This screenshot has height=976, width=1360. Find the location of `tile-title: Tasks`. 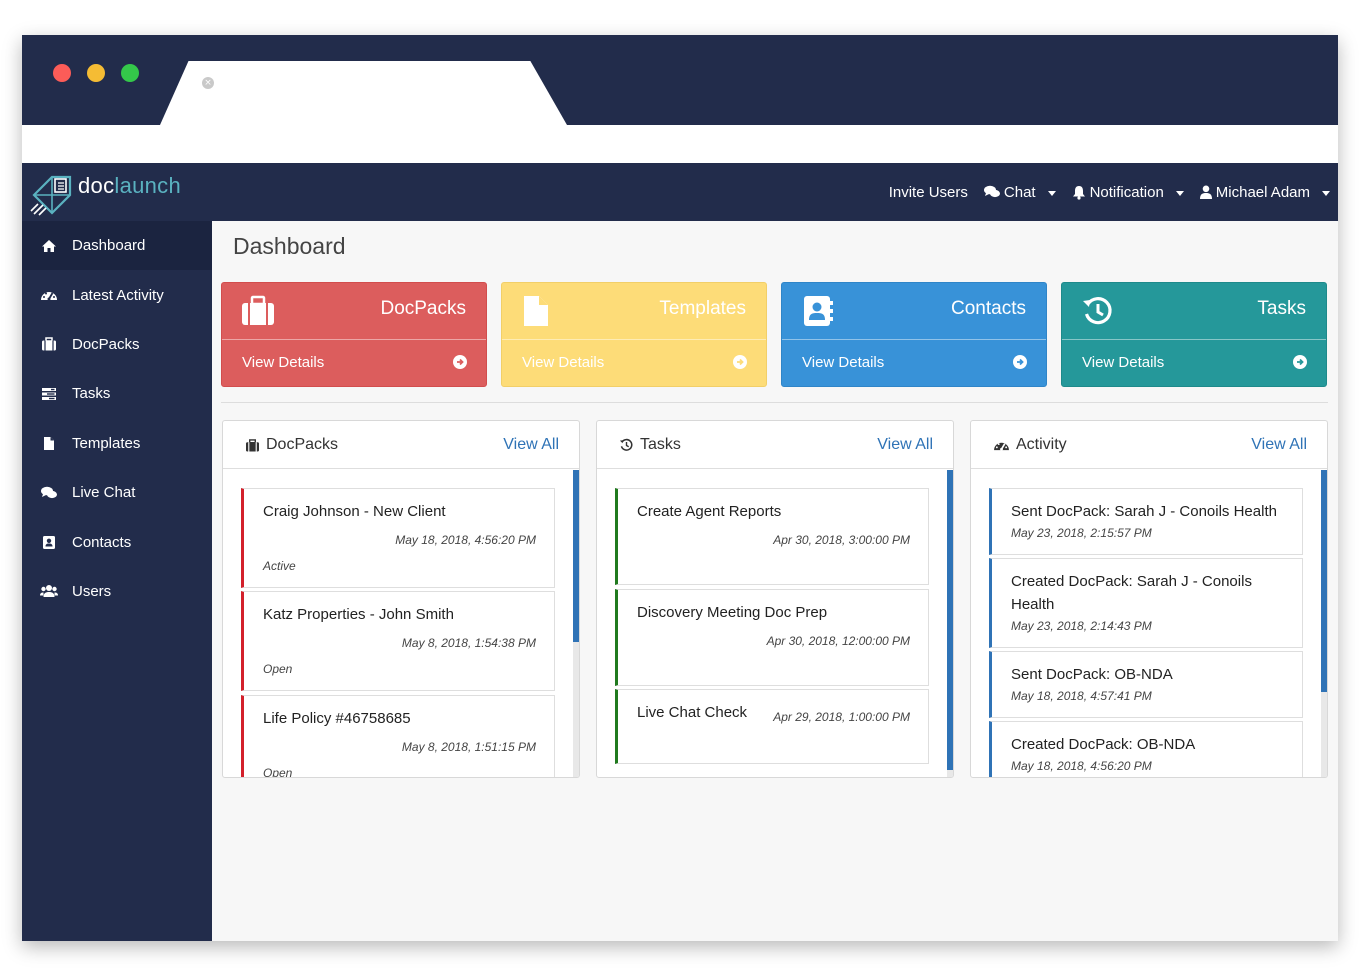

tile-title: Tasks is located at coordinates (1281, 308).